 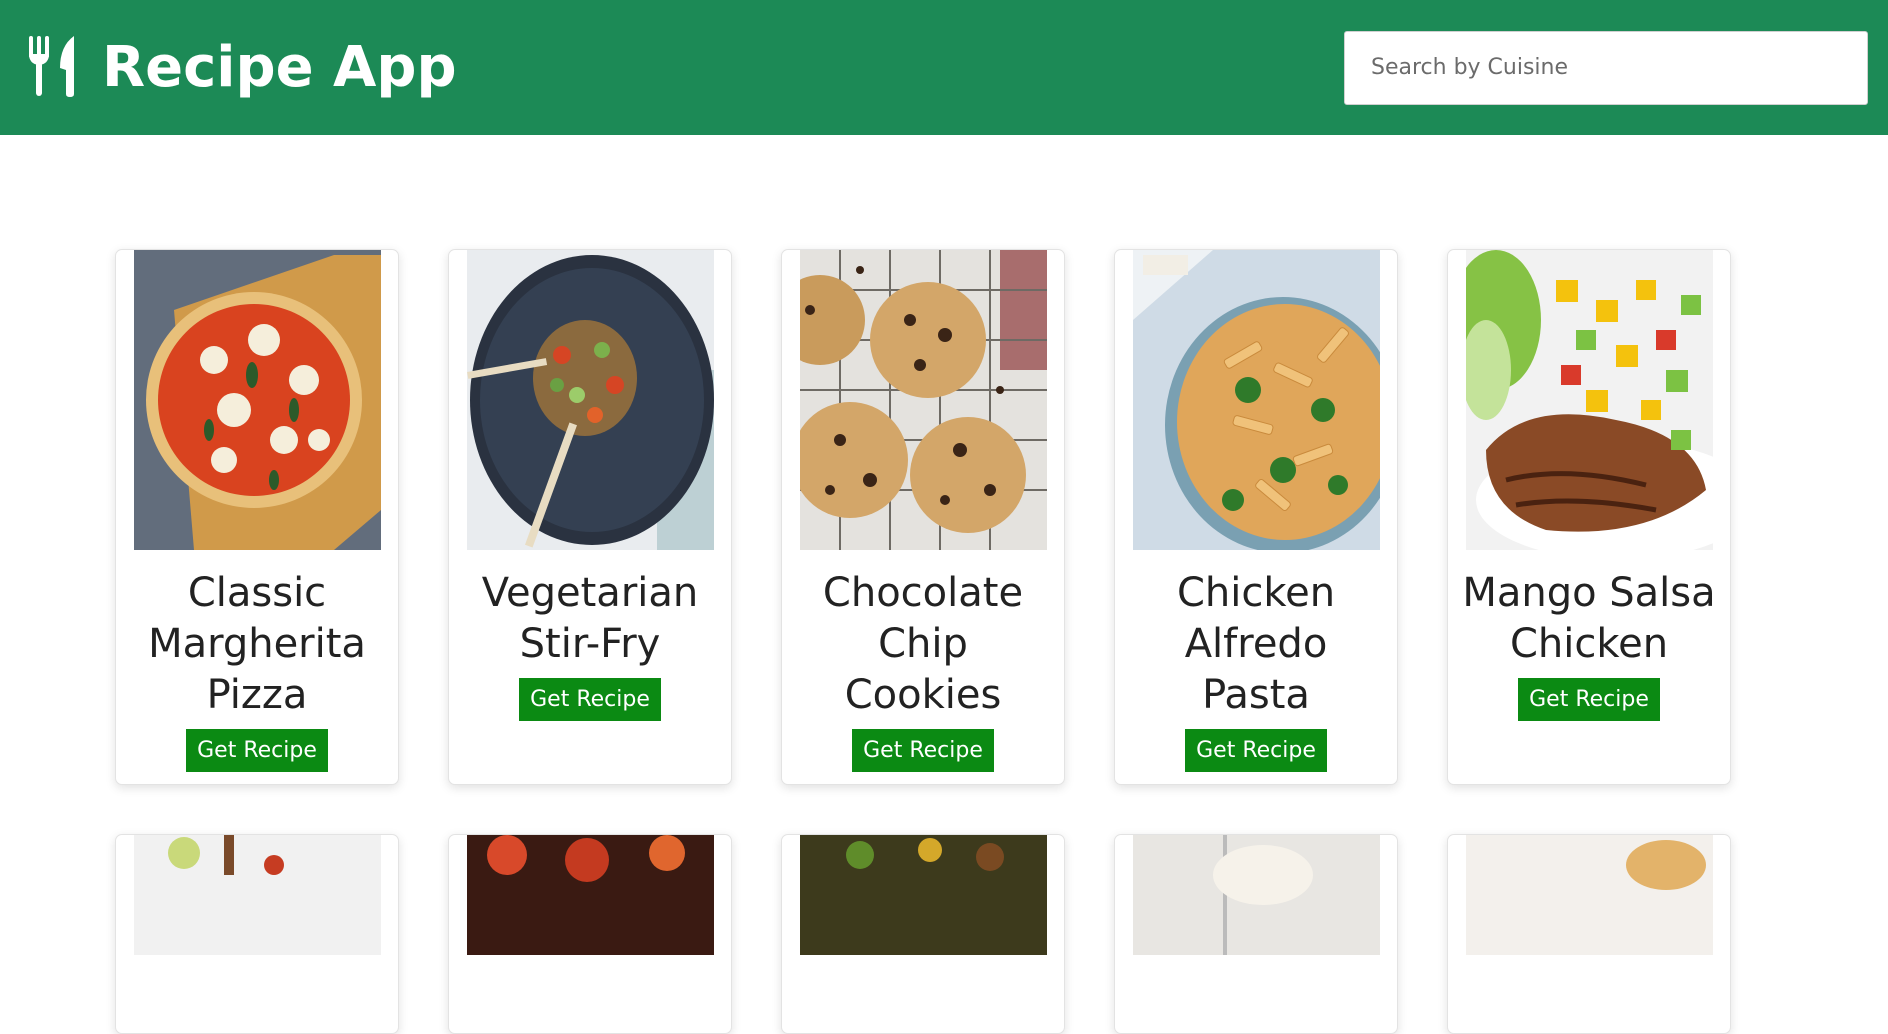 I want to click on recipe-card: Chocolate Chip Cookies Get Recipe, so click(x=923, y=517).